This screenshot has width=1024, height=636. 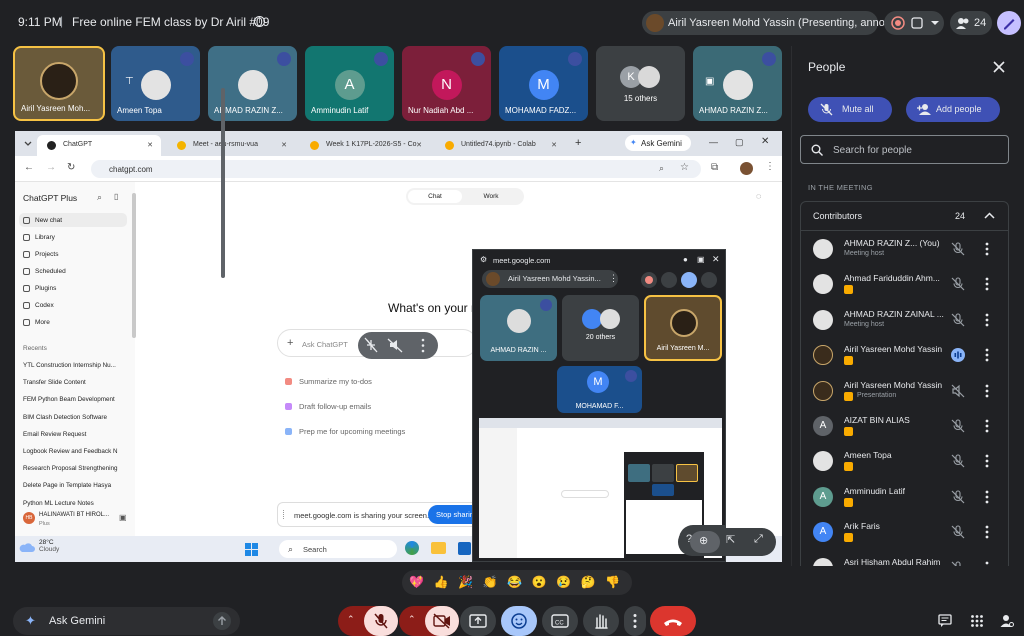 I want to click on recent-chat-item: FEM Python Beam Development, so click(x=69, y=399).